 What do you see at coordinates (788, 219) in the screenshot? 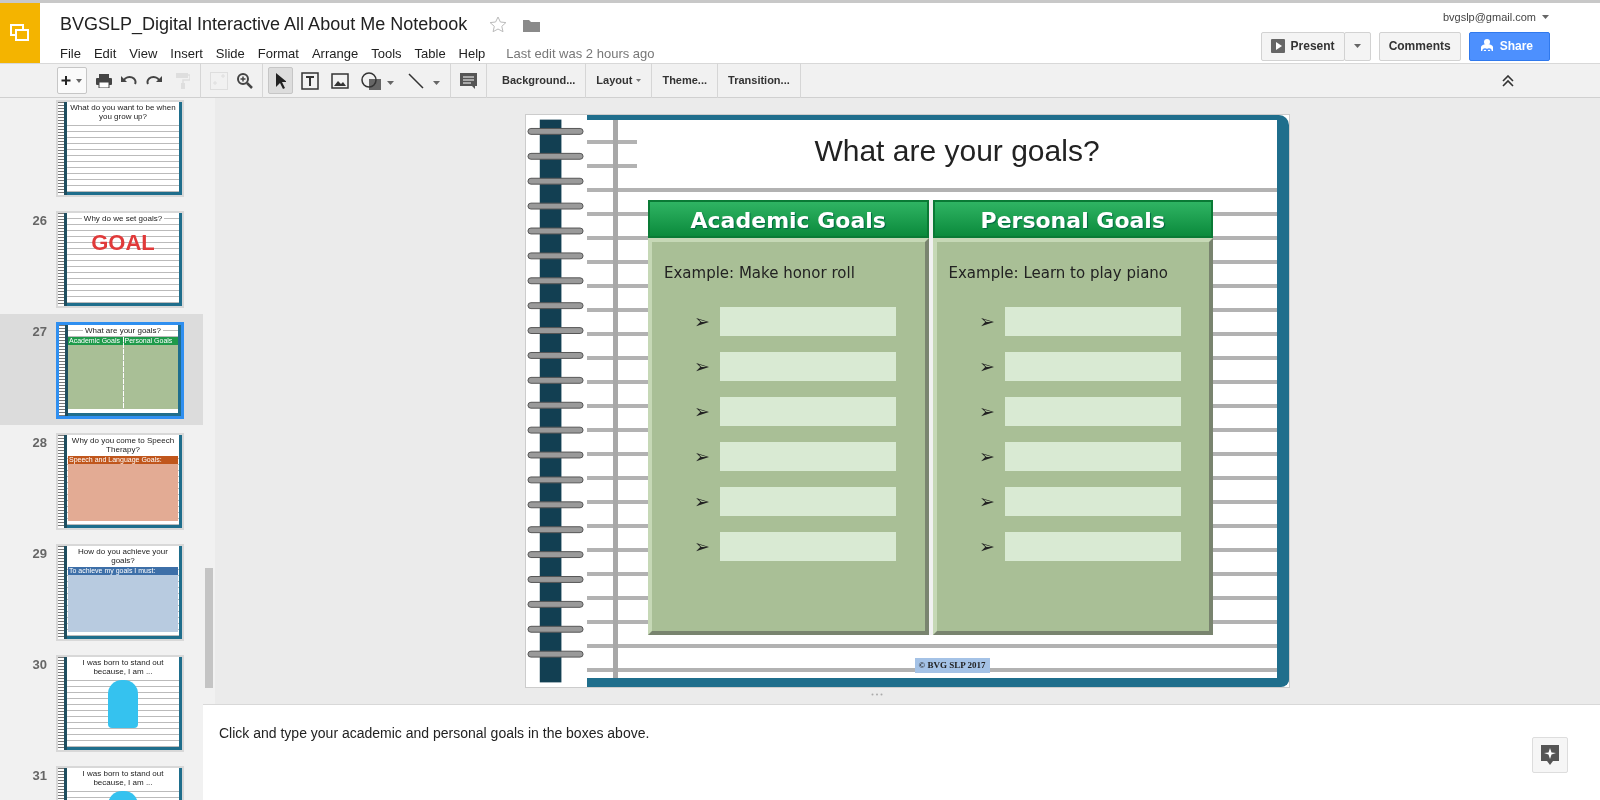
I see `column-heading: Academic Goals` at bounding box center [788, 219].